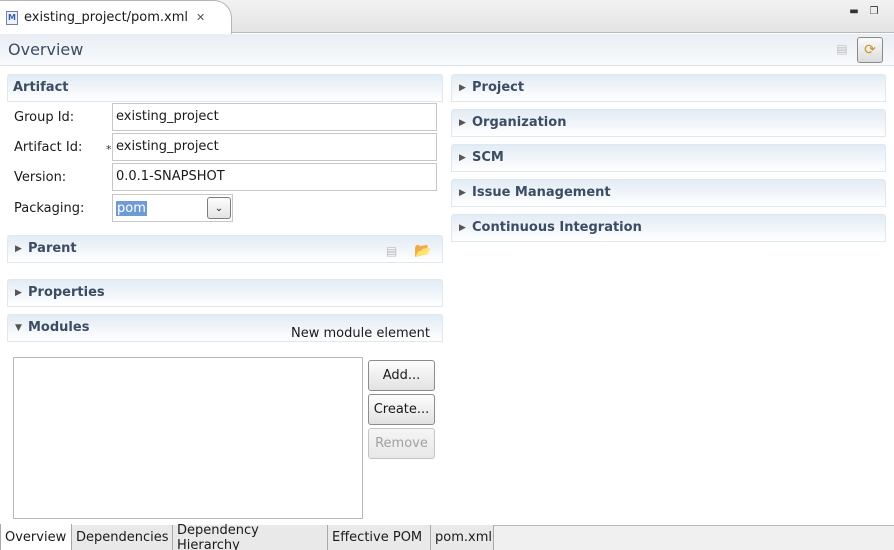  I want to click on tab-overview: Overview, so click(36, 537).